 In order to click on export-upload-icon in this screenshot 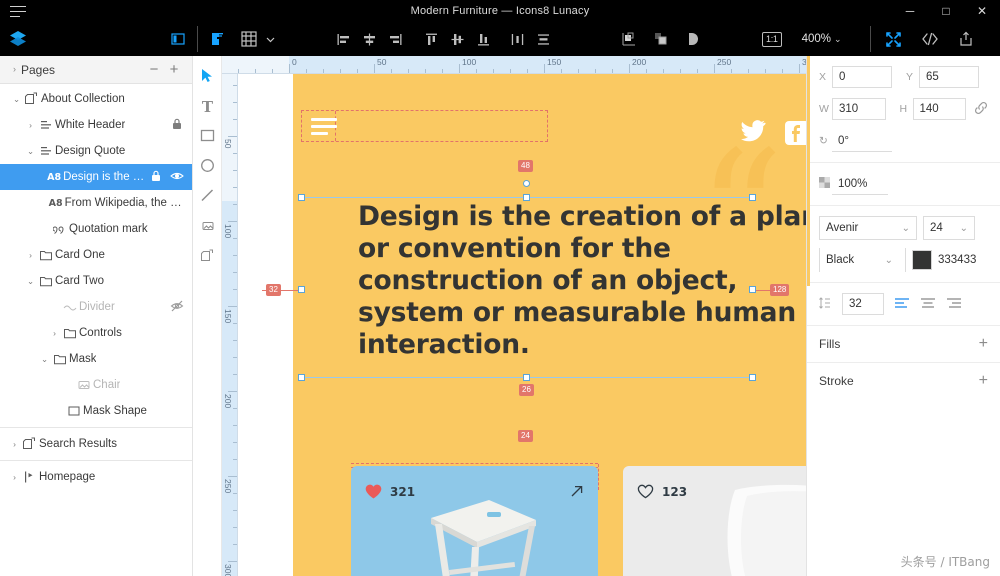, I will do `click(966, 39)`.